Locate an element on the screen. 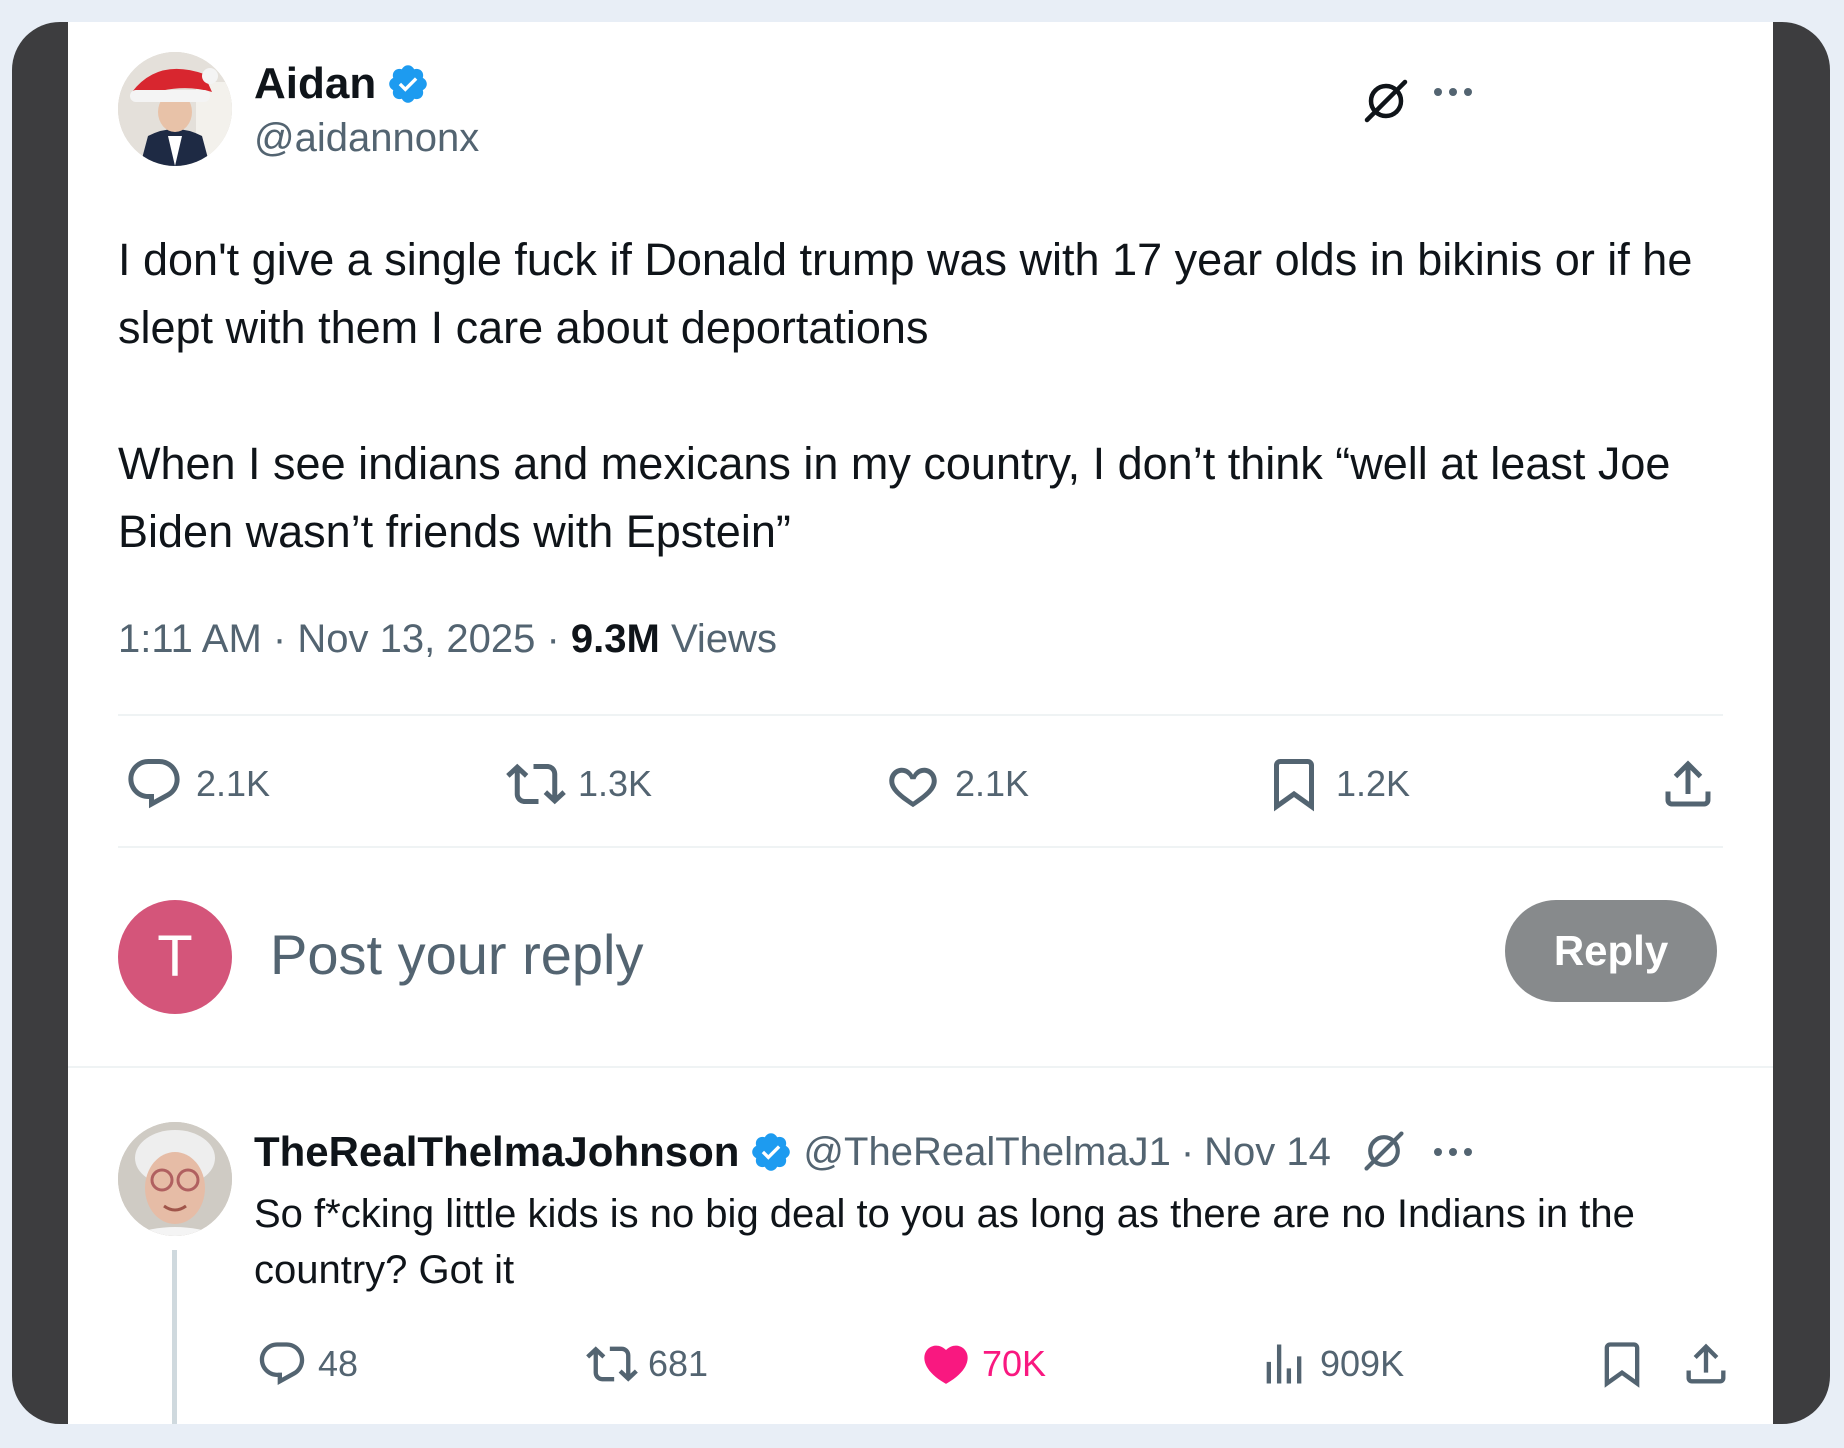 The width and height of the screenshot is (1844, 1448). like-count: 70K is located at coordinates (1014, 1363).